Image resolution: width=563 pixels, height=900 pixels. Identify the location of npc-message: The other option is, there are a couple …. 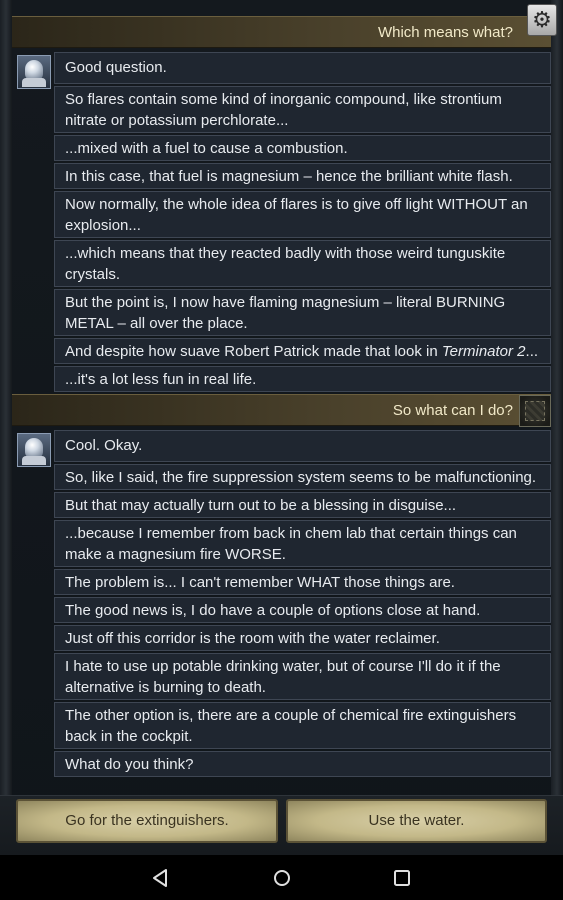
(302, 725).